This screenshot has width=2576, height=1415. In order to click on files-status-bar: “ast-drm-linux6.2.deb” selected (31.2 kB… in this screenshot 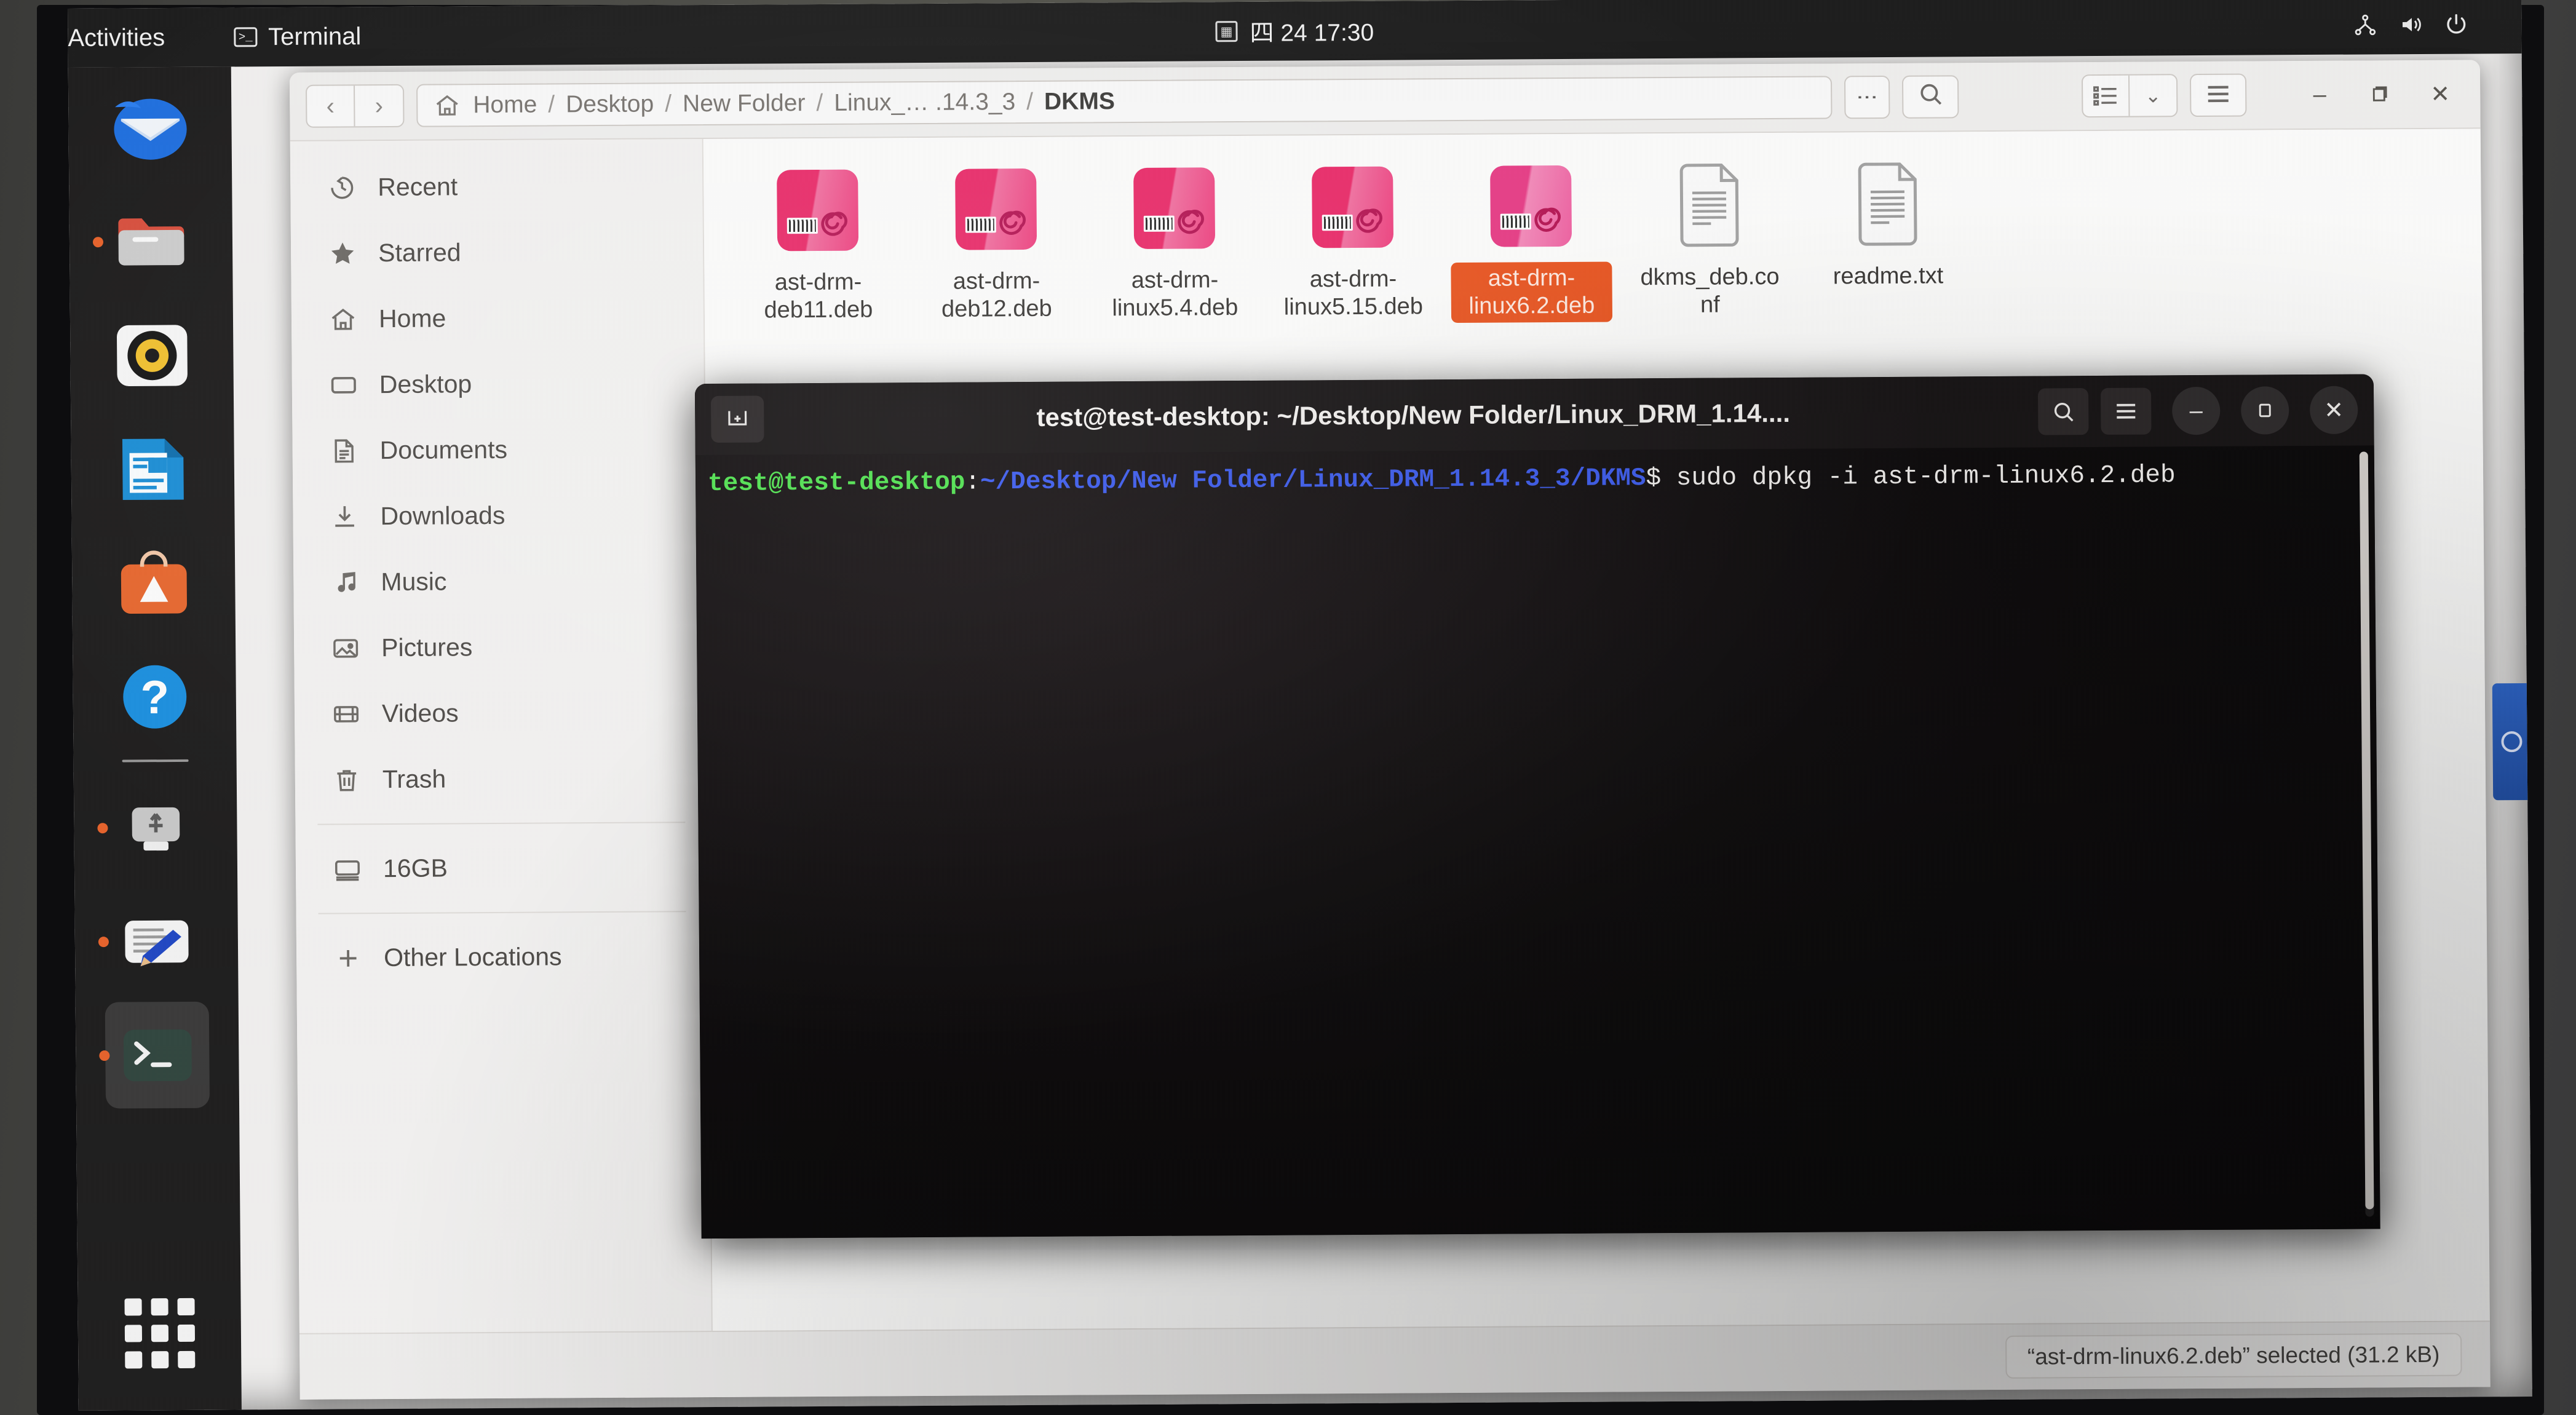, I will do `click(1395, 1360)`.